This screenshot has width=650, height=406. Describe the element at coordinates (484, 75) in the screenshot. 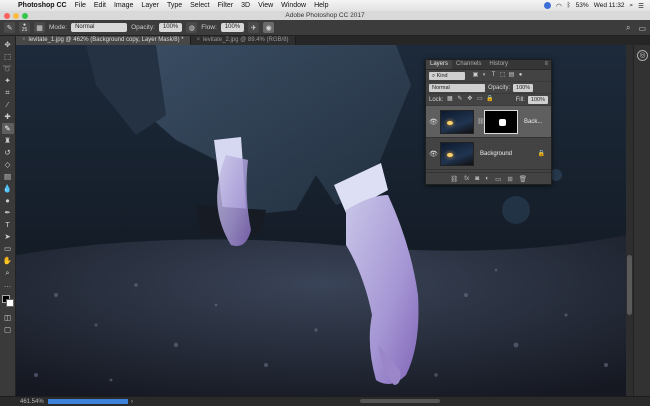

I see `adjustment-filter-icon: ◐` at that location.